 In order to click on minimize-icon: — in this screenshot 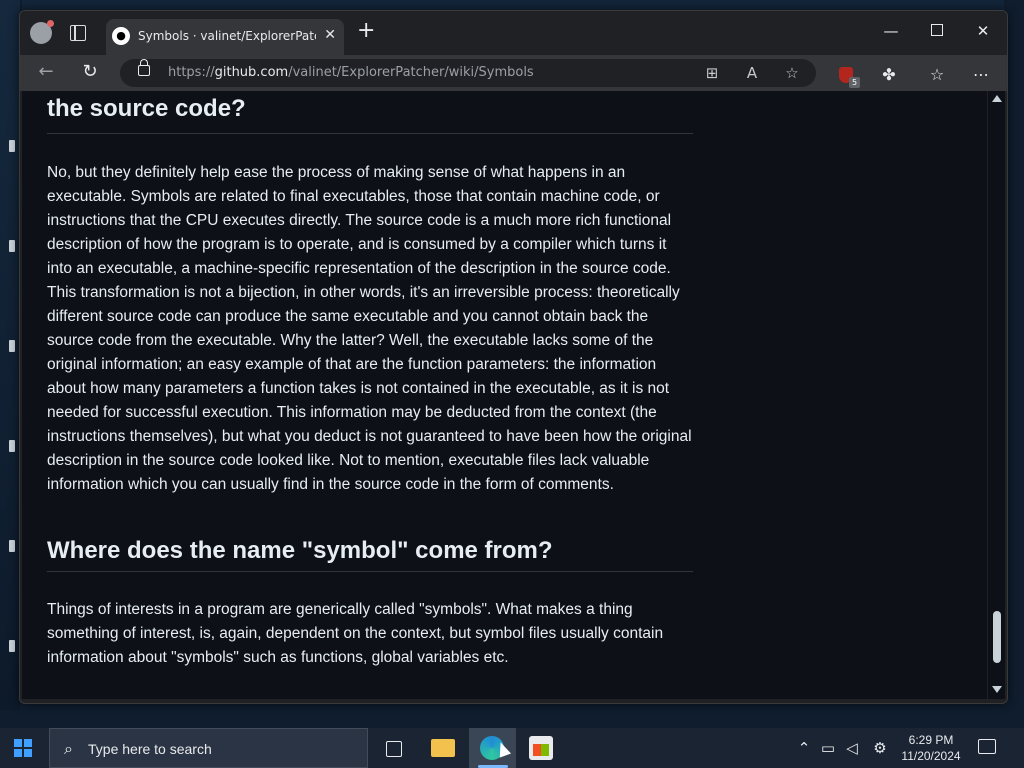, I will do `click(891, 31)`.